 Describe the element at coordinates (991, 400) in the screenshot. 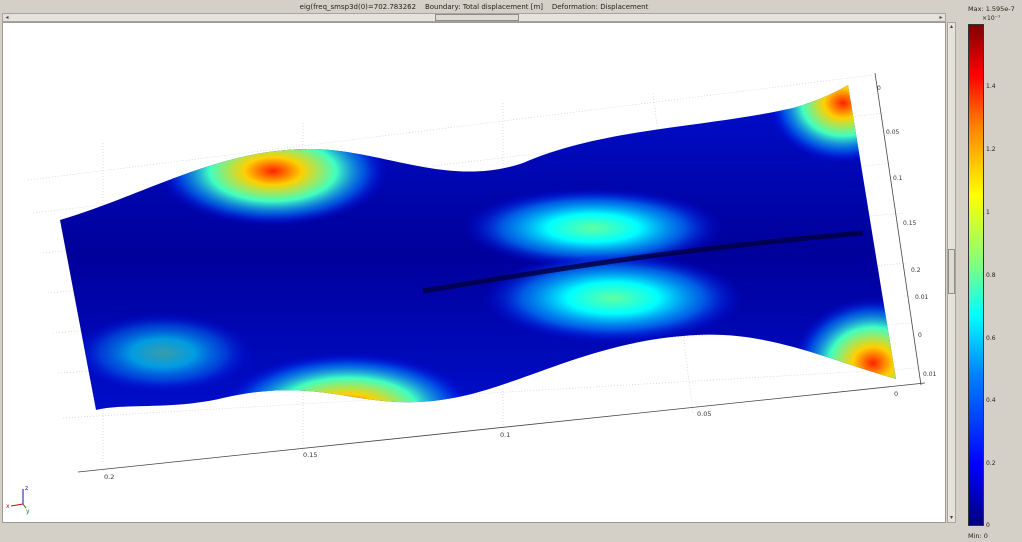

I see `colorbar-tick: 0.4` at that location.